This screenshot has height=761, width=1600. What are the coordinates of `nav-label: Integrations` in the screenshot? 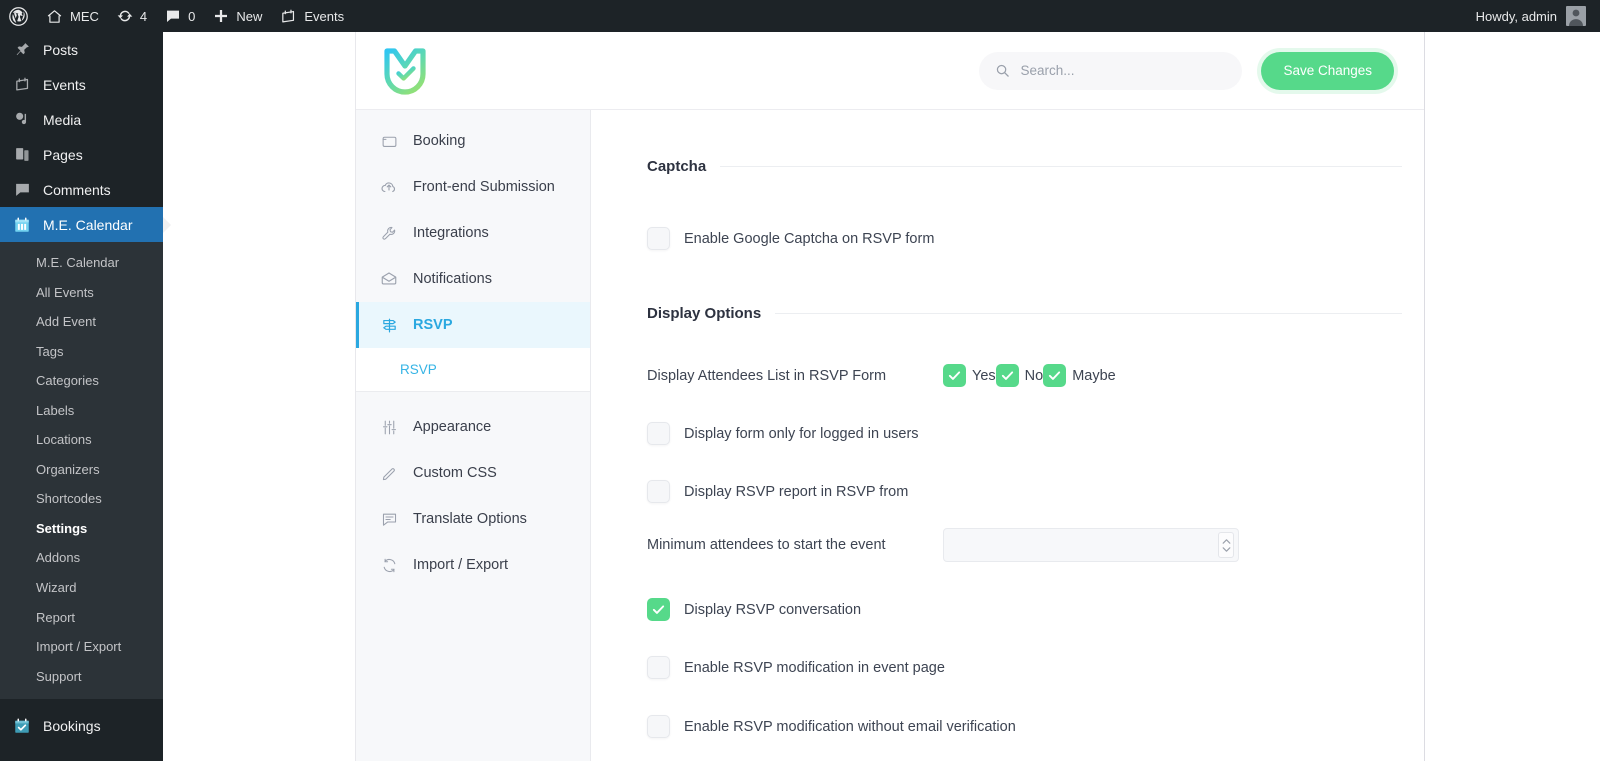 It's located at (451, 233).